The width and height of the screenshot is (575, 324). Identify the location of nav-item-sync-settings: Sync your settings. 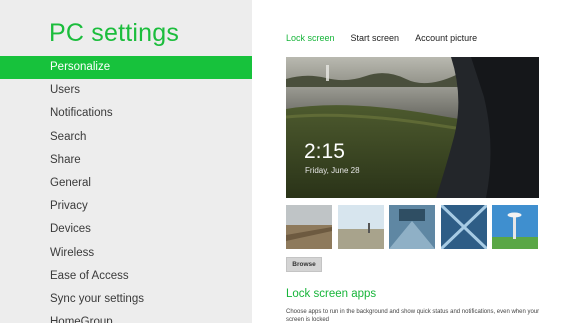
(126, 299).